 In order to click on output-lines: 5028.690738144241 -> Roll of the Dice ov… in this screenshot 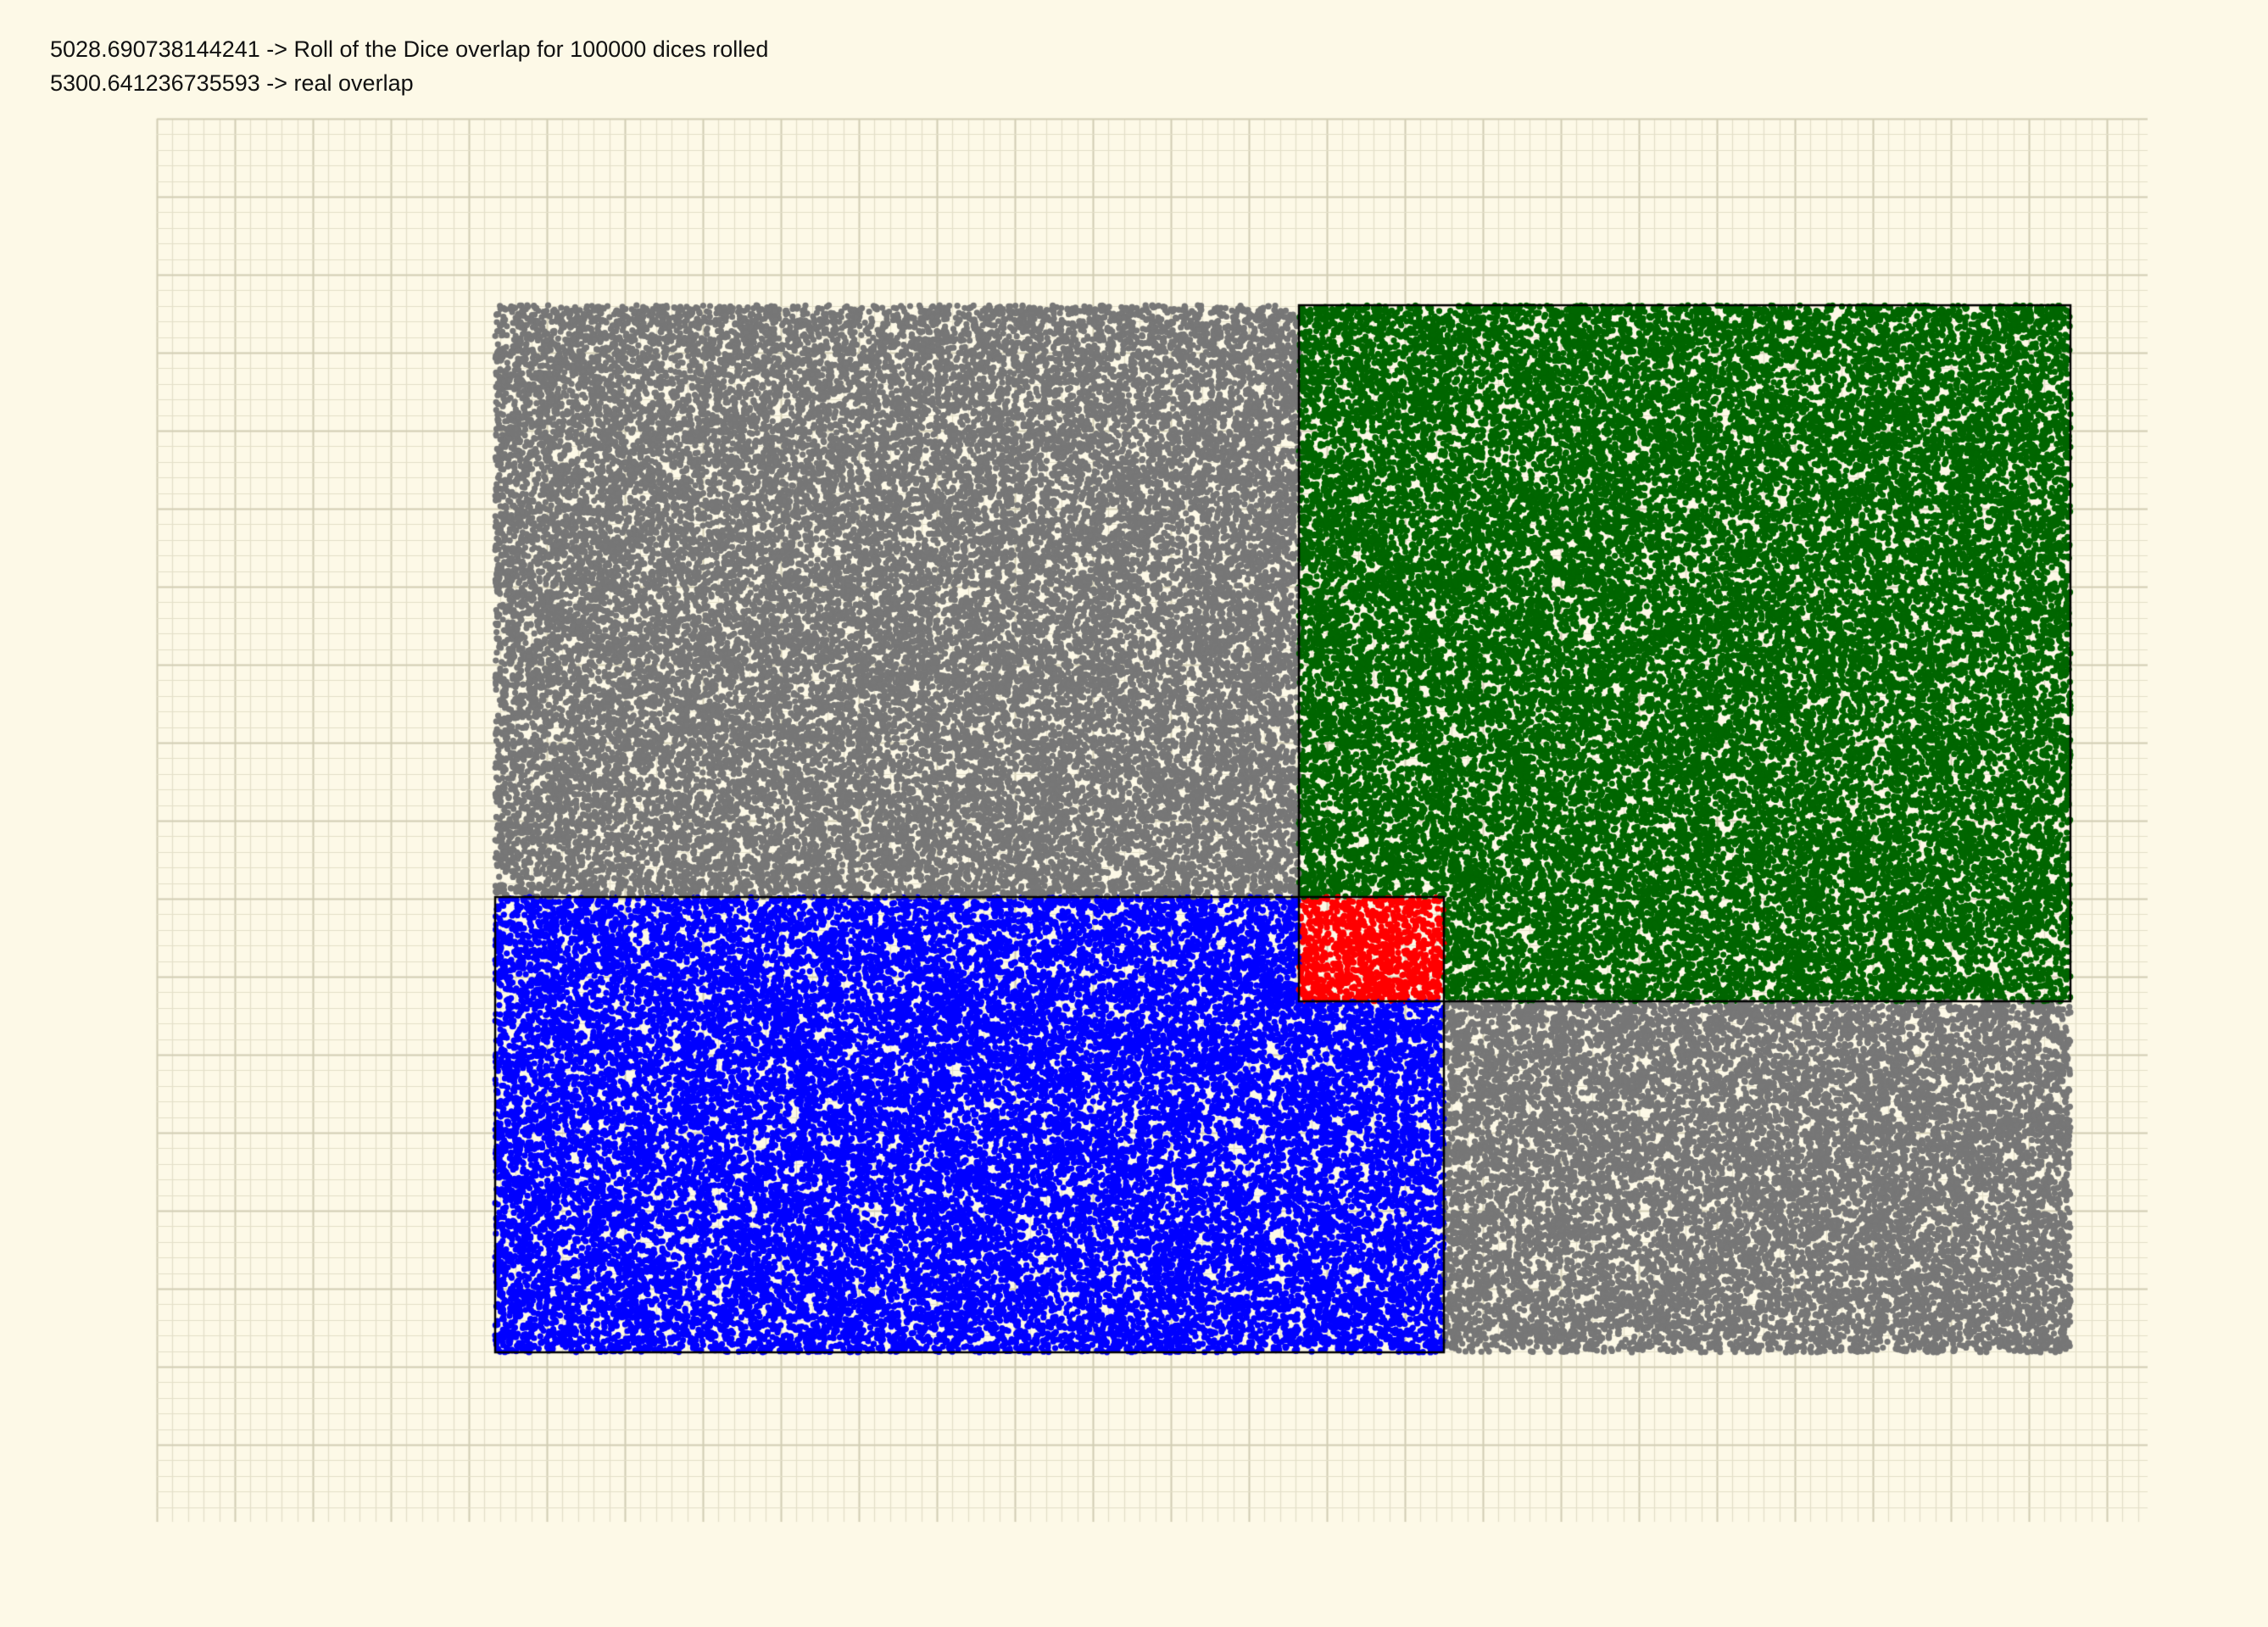, I will do `click(409, 66)`.